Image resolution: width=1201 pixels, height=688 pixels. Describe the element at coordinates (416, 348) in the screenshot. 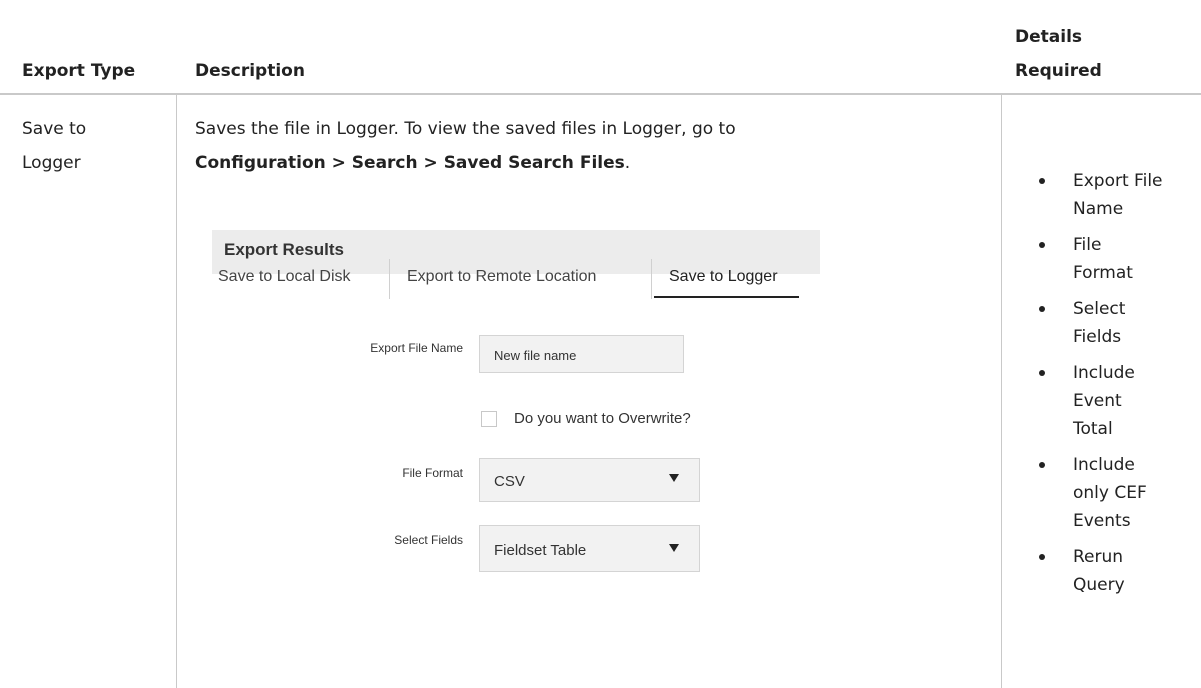

I see `export-file-name-label: Export File Name` at that location.